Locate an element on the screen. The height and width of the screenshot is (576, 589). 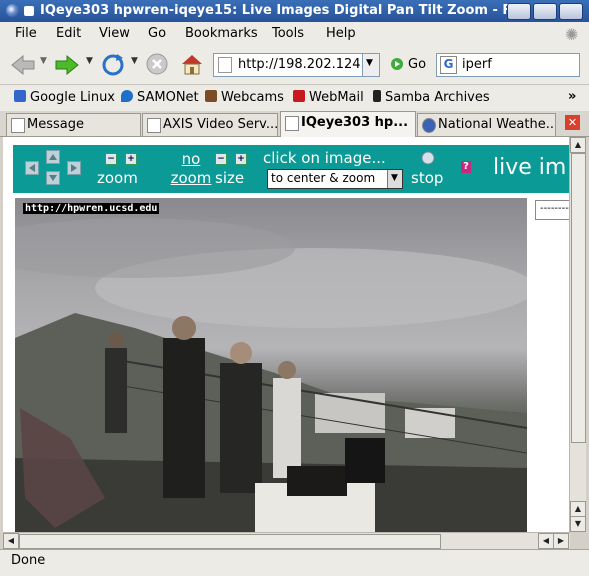
zoom-in-button: + is located at coordinates (131, 159).